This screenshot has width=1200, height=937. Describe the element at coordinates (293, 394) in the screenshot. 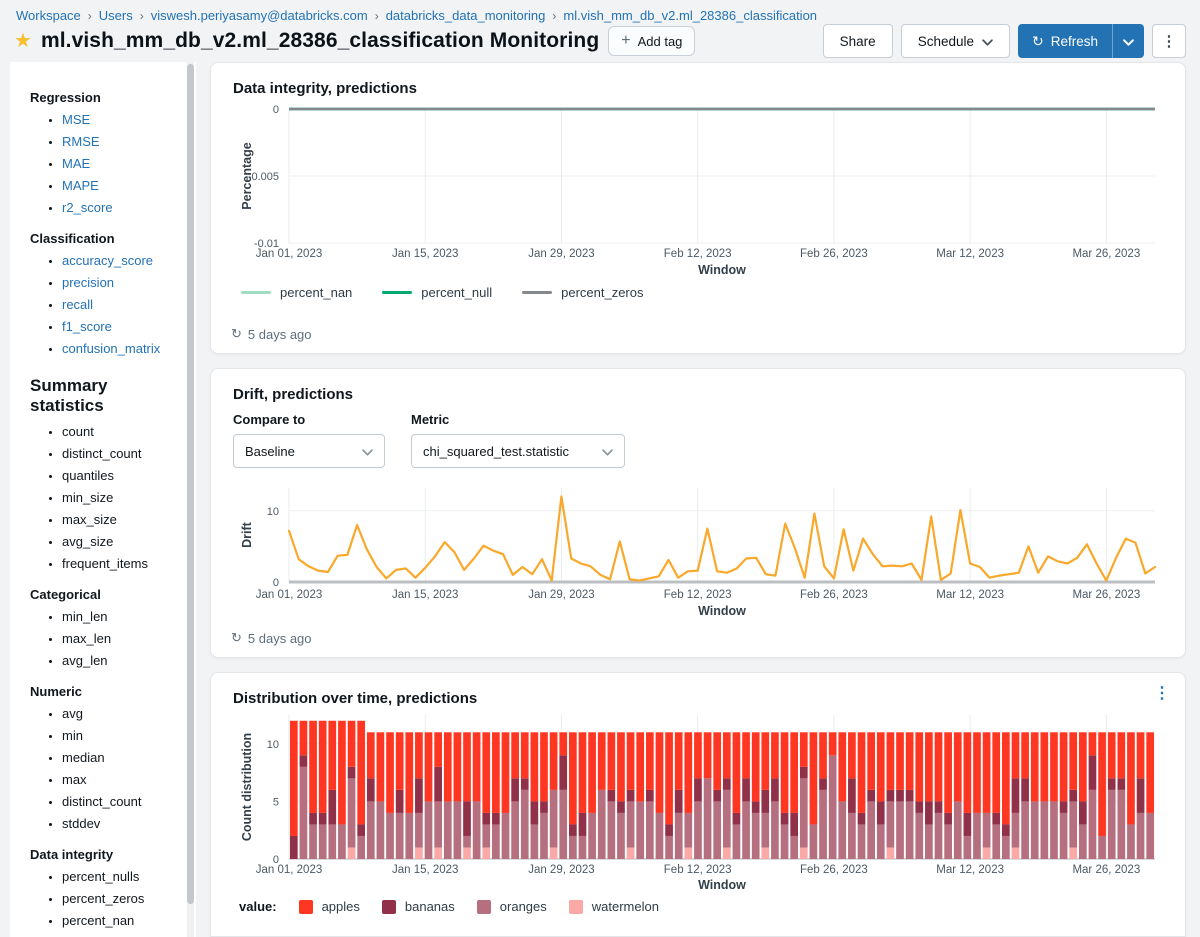

I see `card-title: Drift, predictions` at that location.